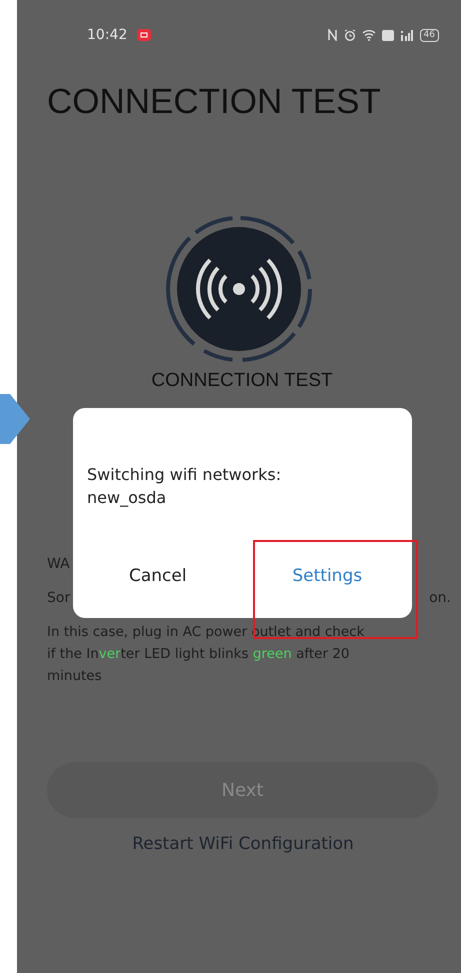  What do you see at coordinates (214, 102) in the screenshot?
I see `page-title: CONNECTION TEST` at bounding box center [214, 102].